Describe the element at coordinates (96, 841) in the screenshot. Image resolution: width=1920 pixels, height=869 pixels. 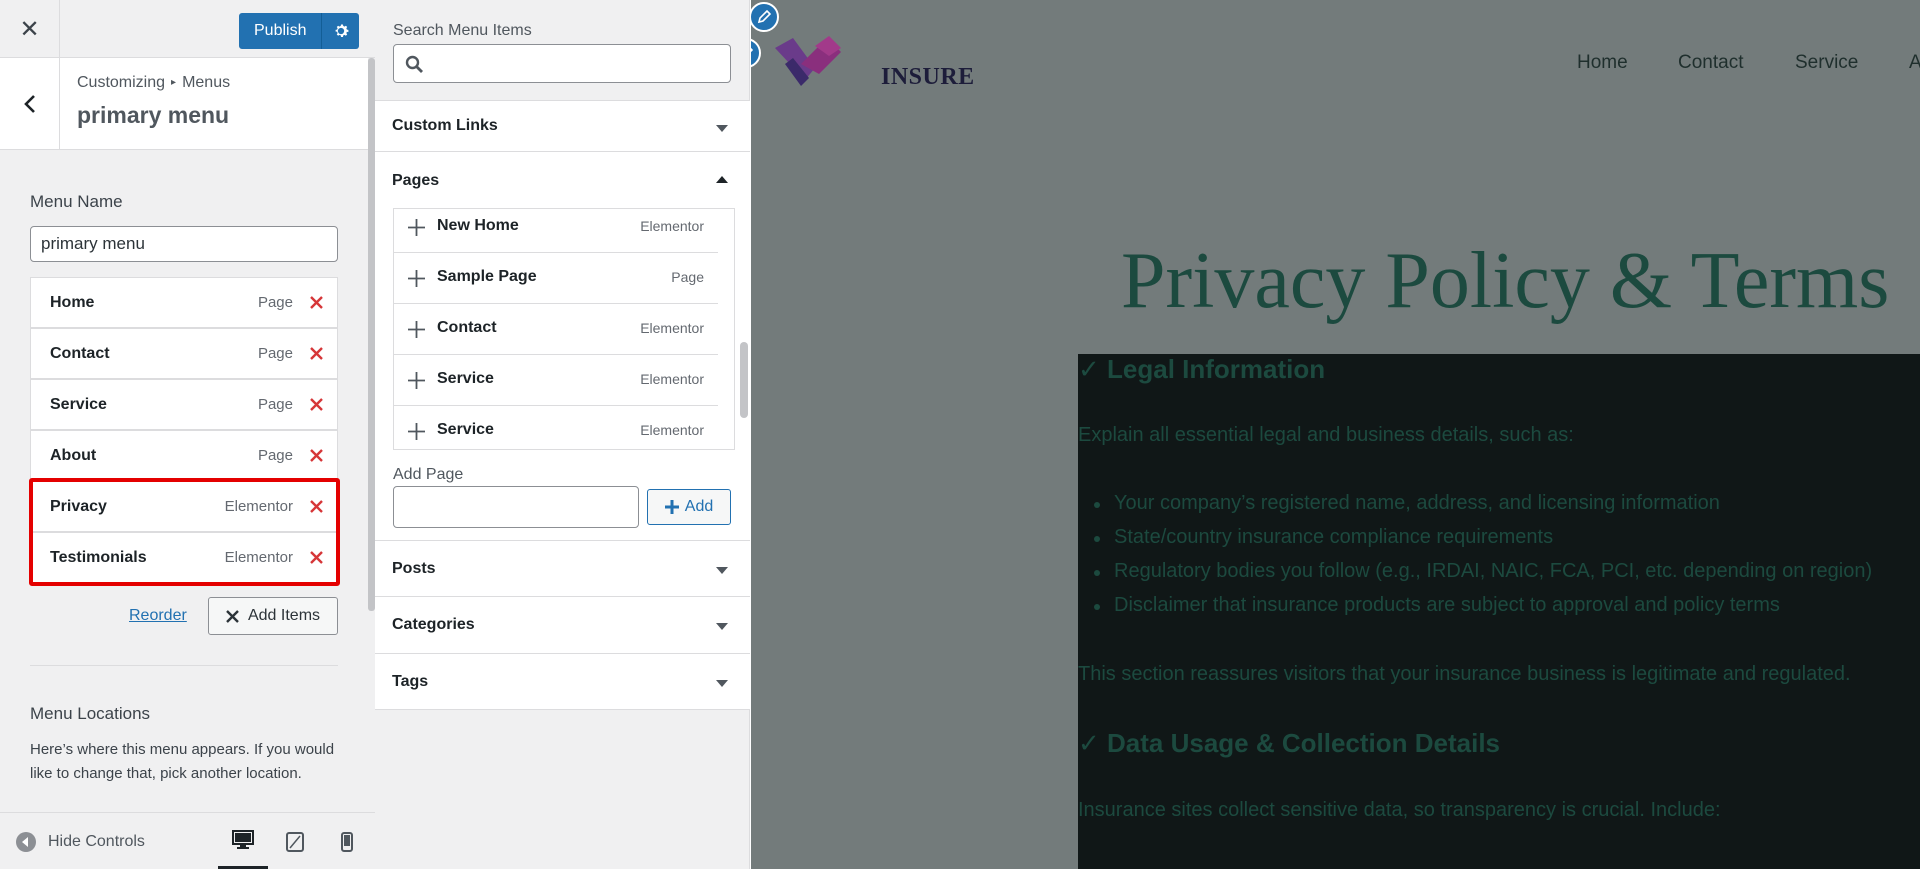
I see `hide-controls-label: Hide Controls` at that location.